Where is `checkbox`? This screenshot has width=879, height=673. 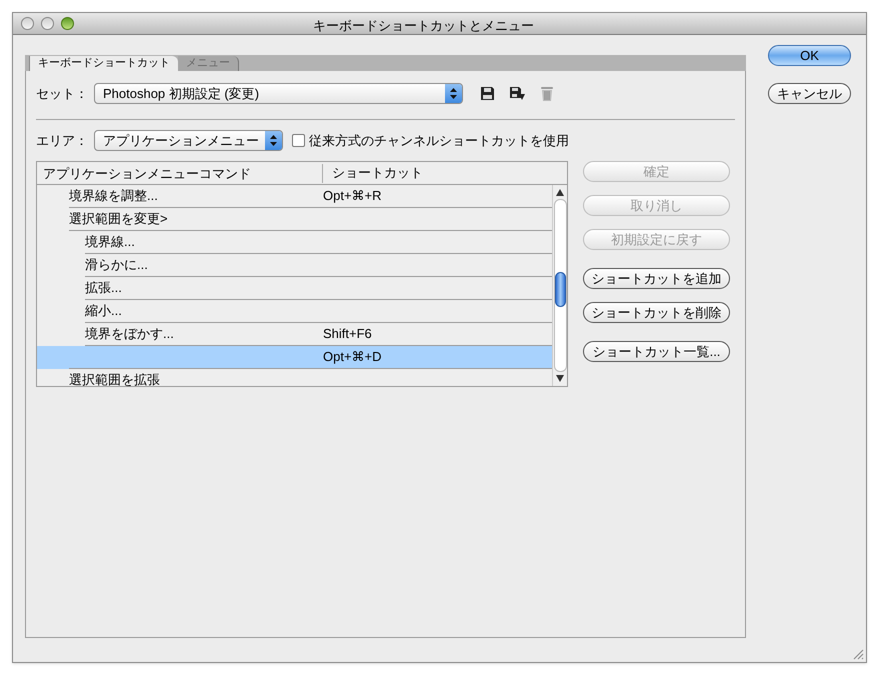 checkbox is located at coordinates (298, 140).